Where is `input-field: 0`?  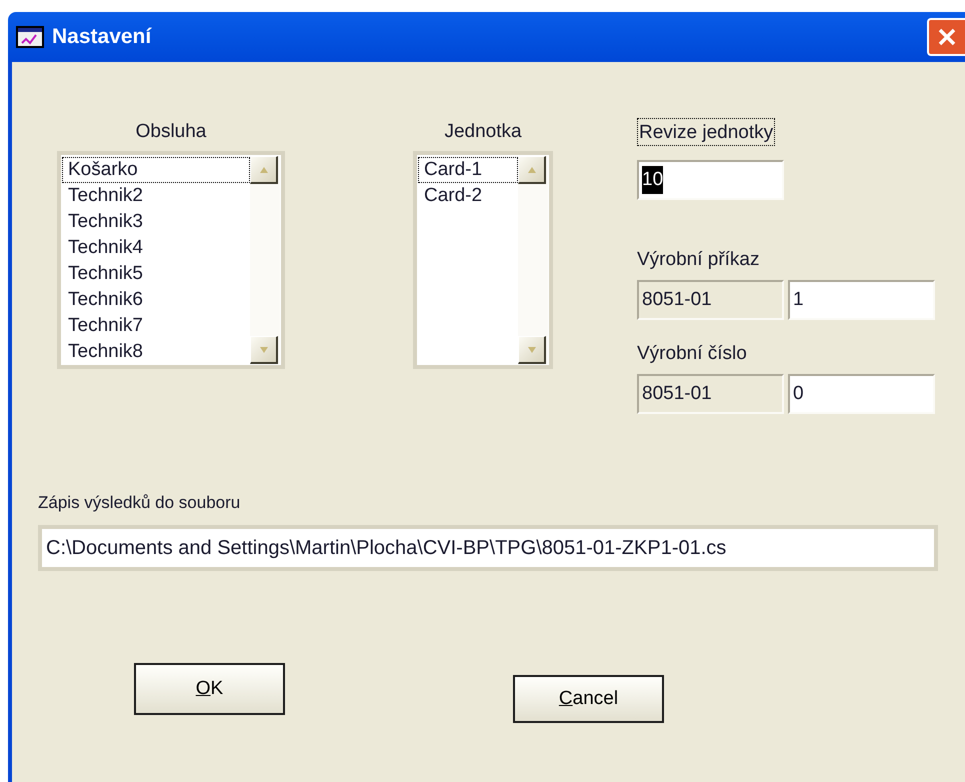
input-field: 0 is located at coordinates (861, 394).